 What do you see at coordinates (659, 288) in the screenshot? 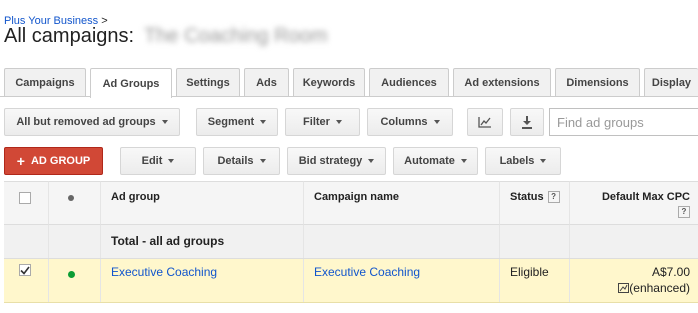
I see `enhanced-label: (enhanced)` at bounding box center [659, 288].